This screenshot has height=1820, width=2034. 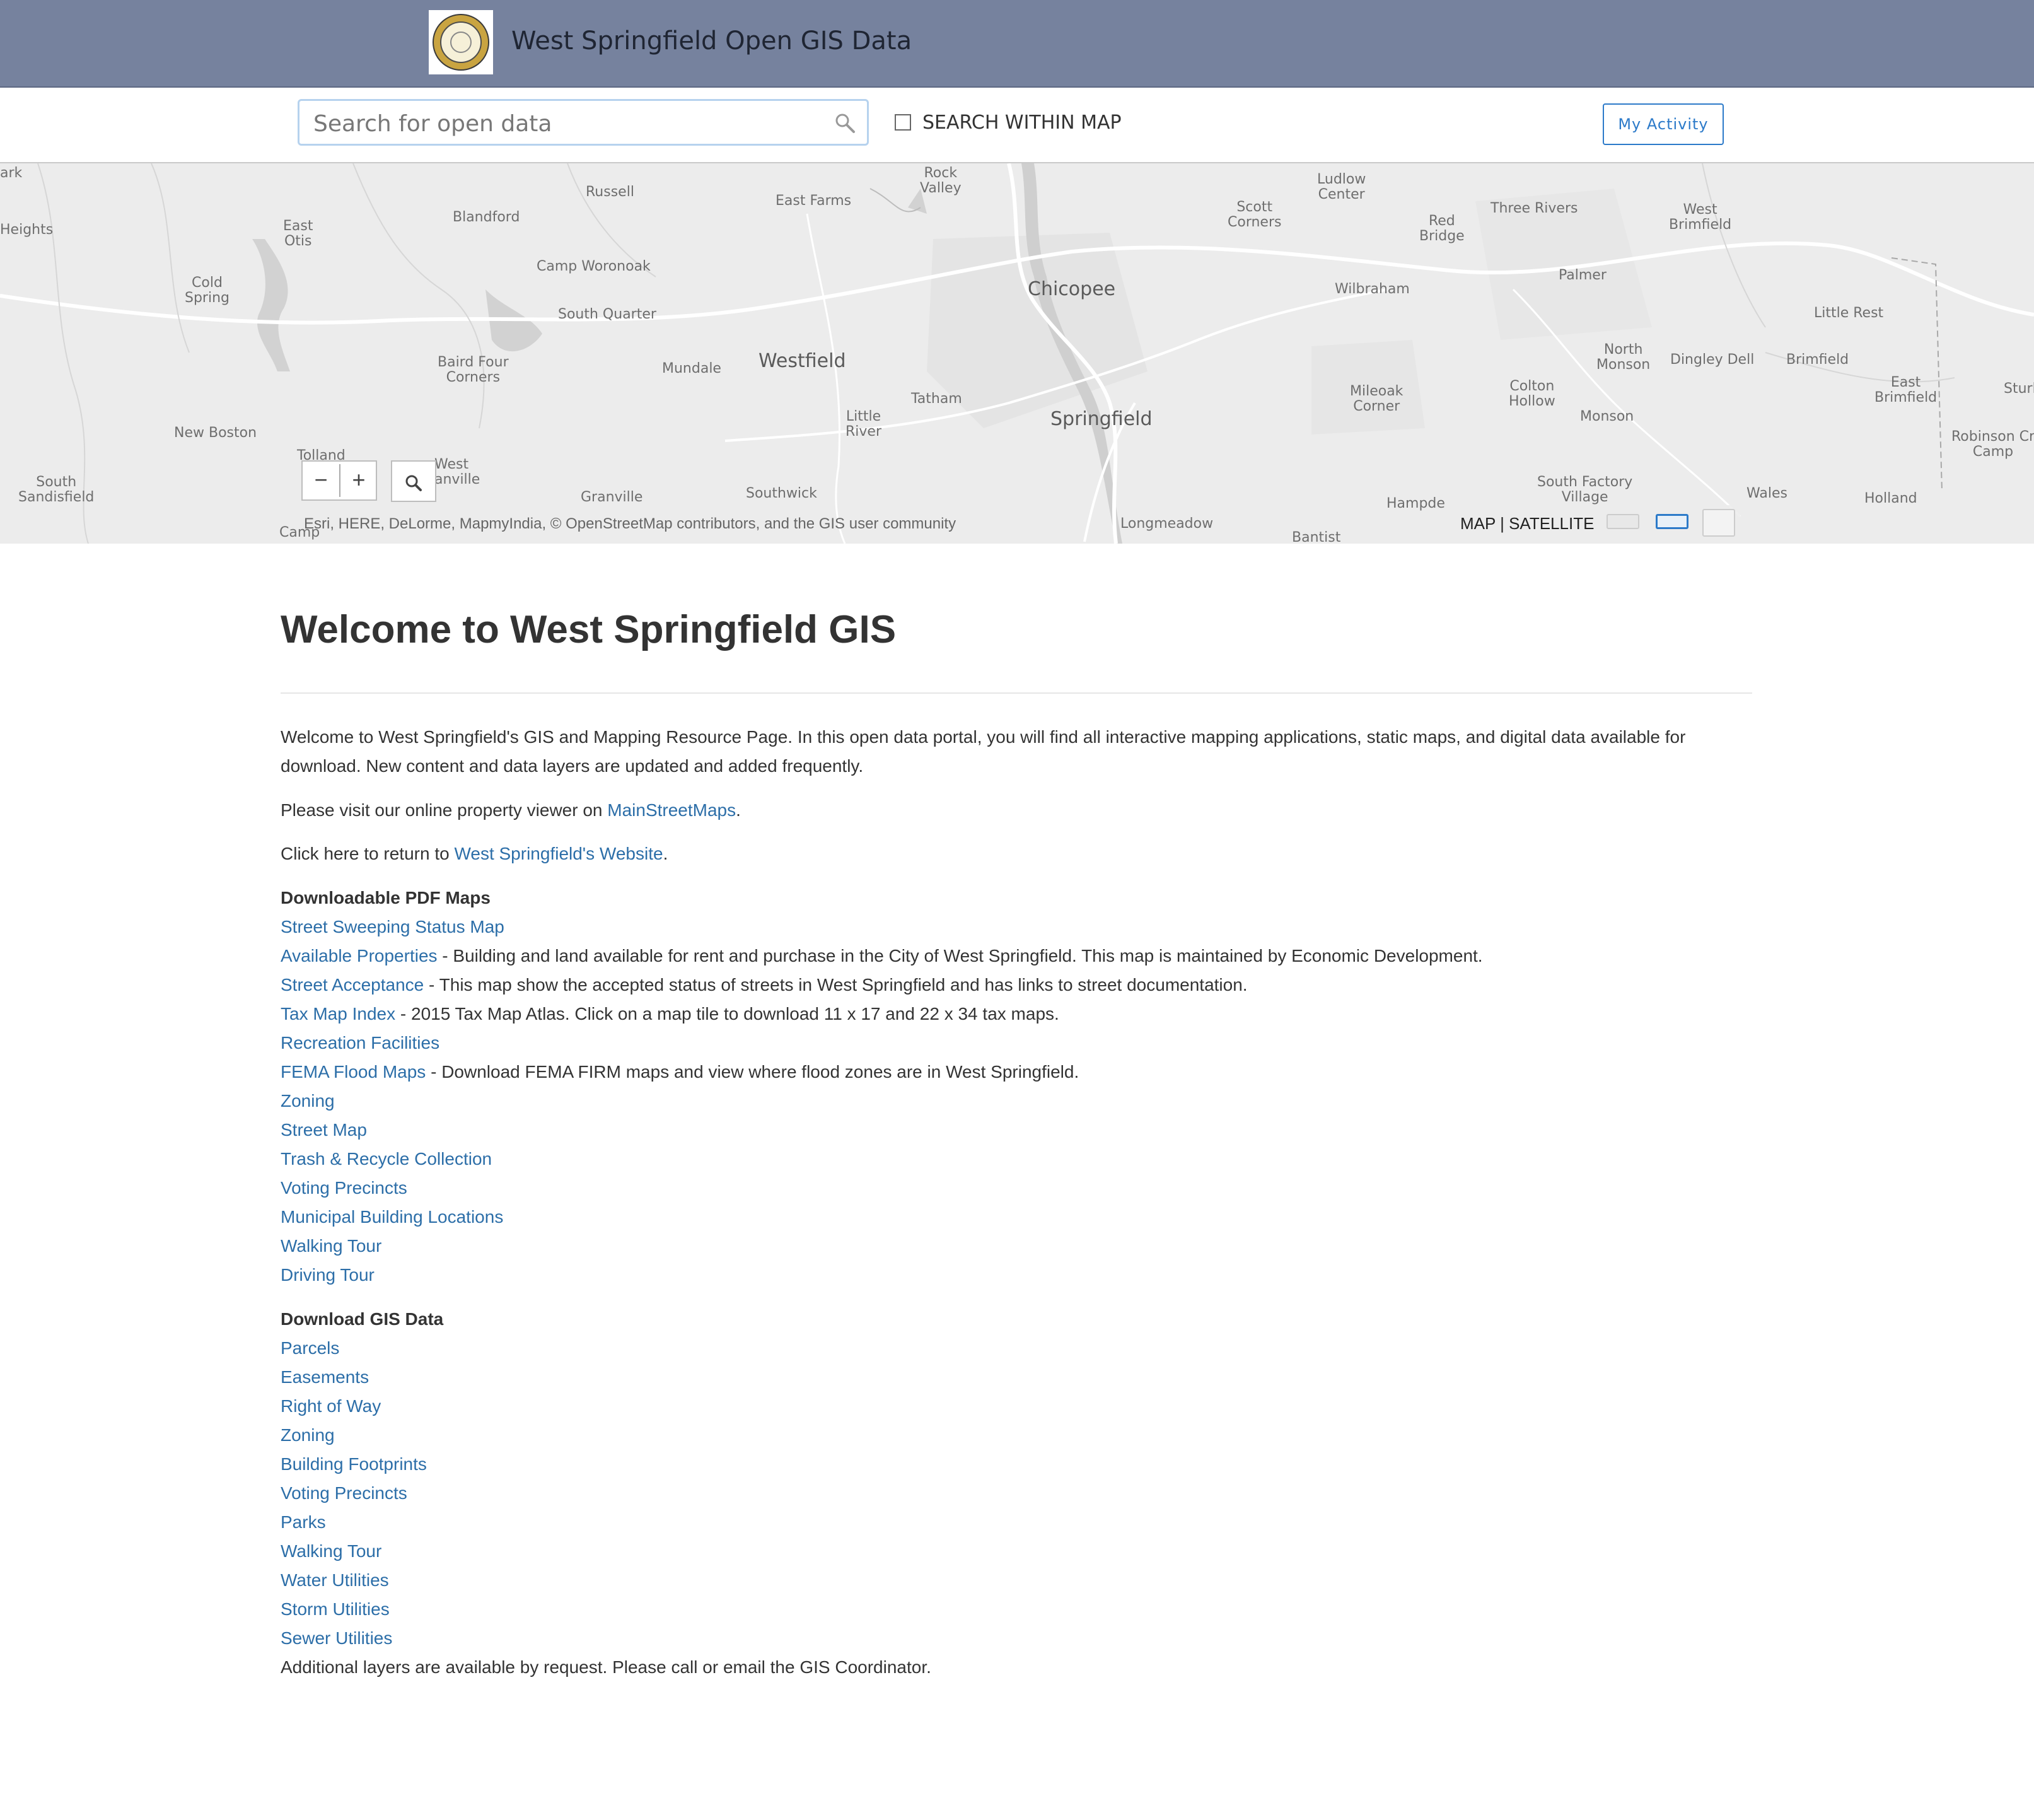 What do you see at coordinates (1017, 44) in the screenshot?
I see `site-header: West Springfield Open GIS Data` at bounding box center [1017, 44].